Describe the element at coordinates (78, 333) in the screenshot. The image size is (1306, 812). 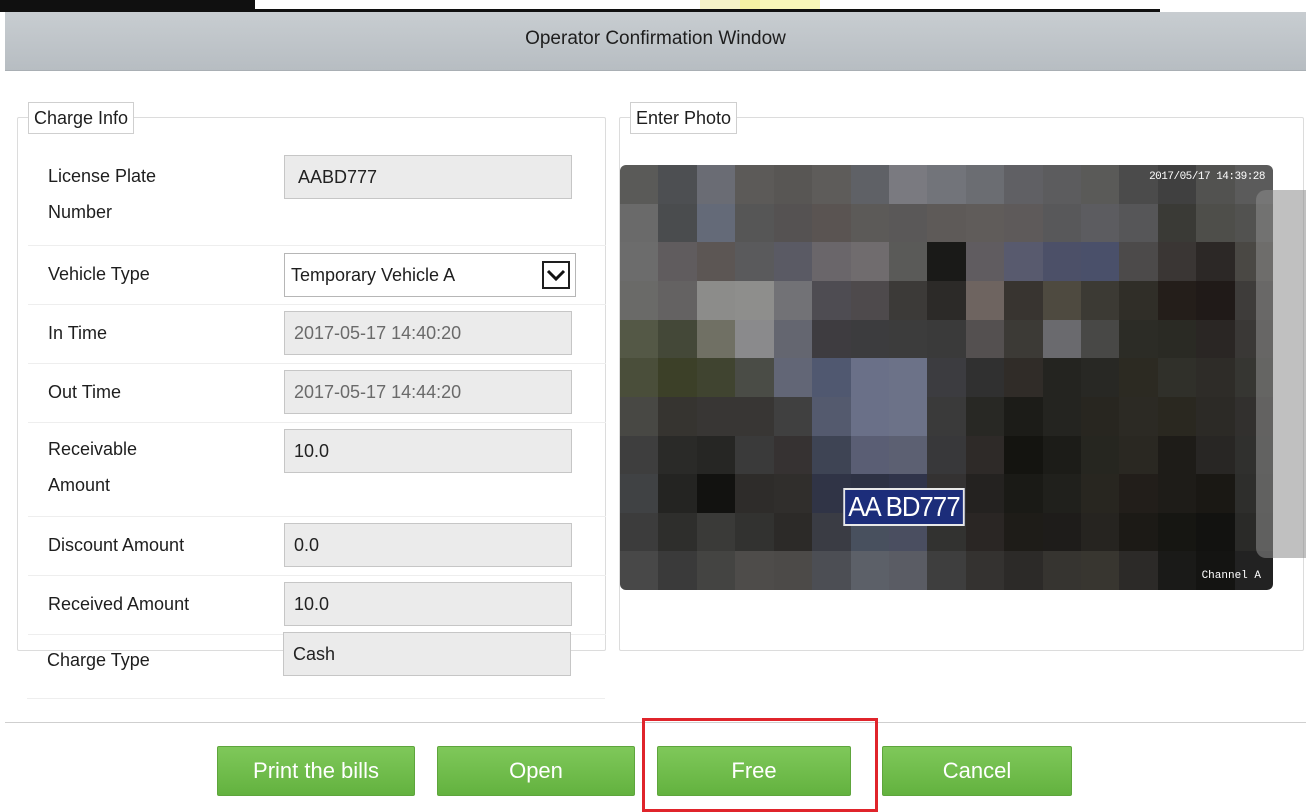
I see `in-time-label: In Time` at that location.